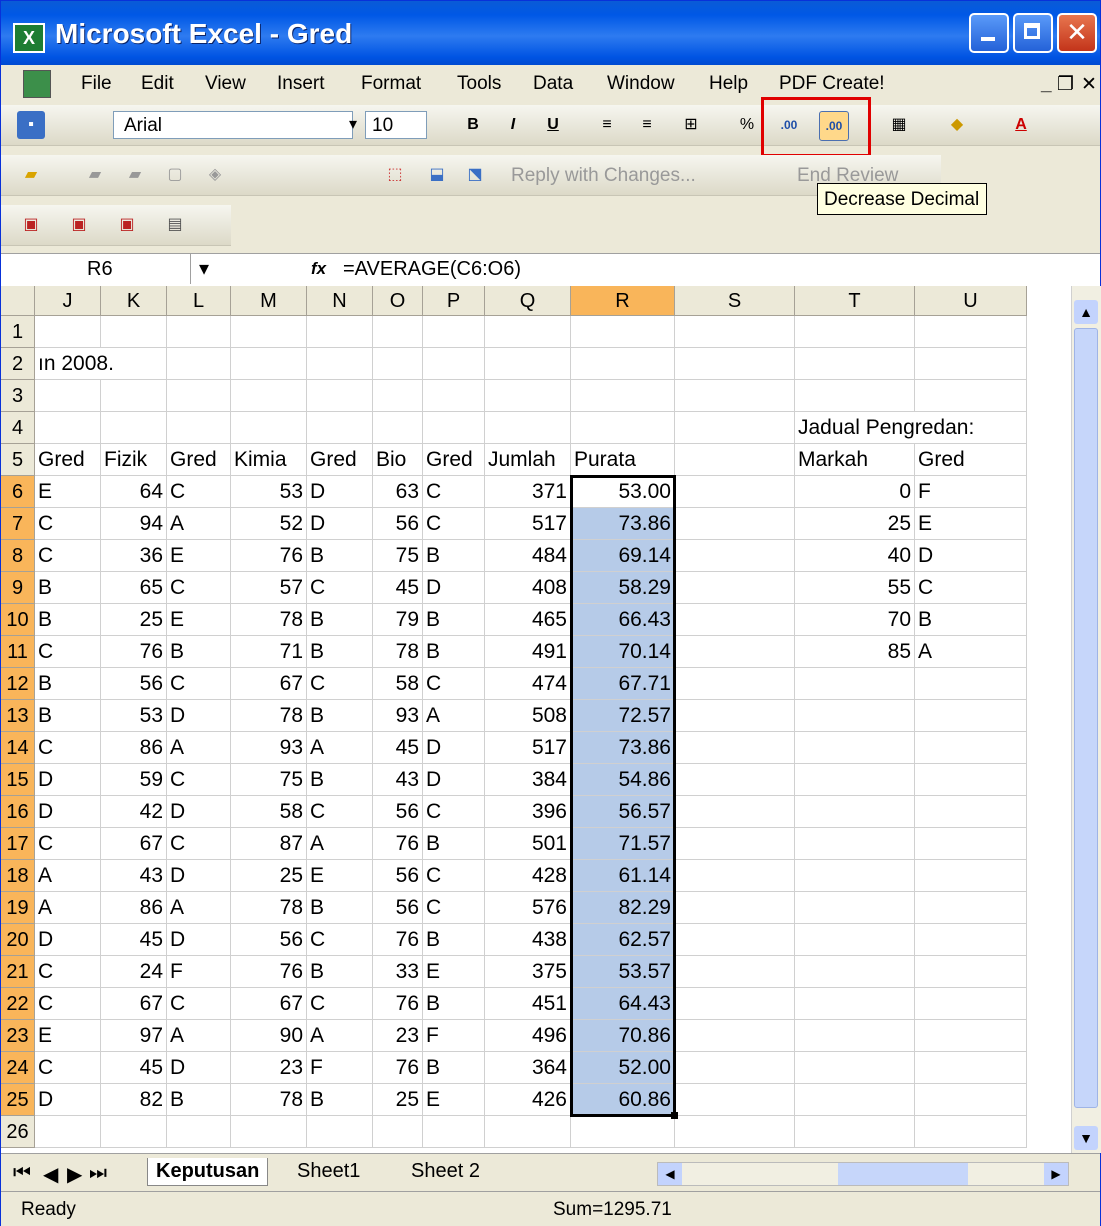 The height and width of the screenshot is (1226, 1101). I want to click on cell-q26, so click(528, 1132).